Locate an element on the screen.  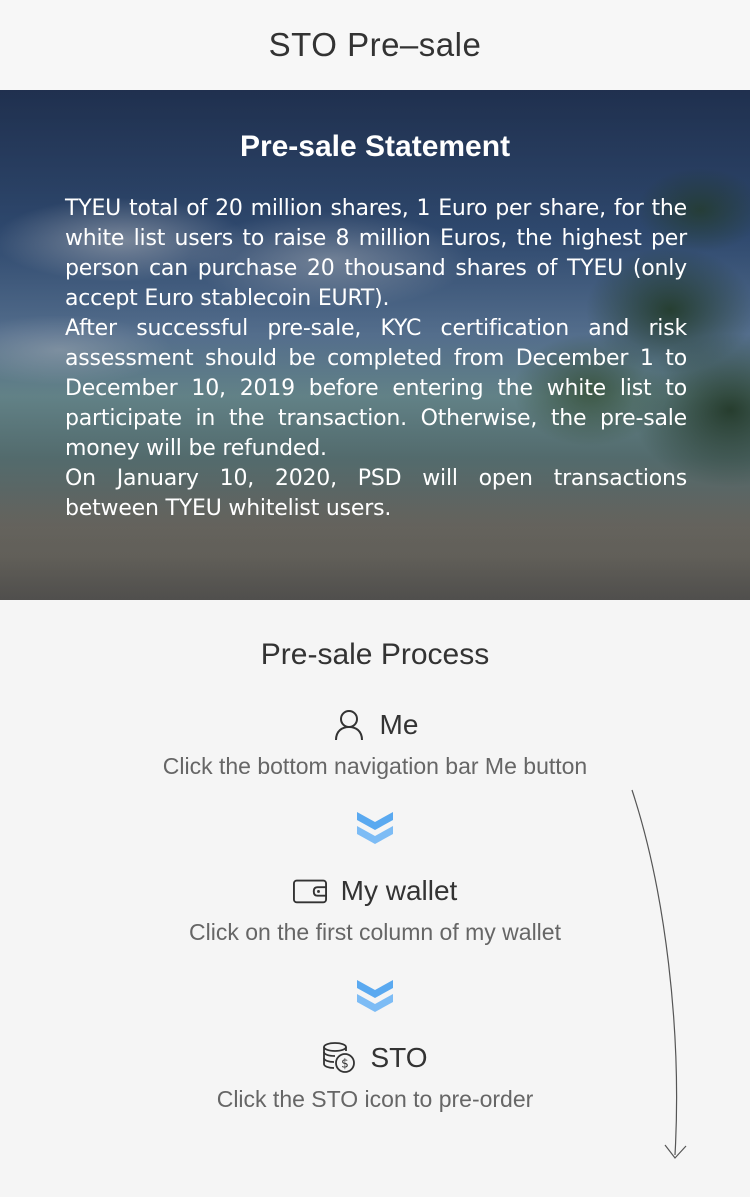
flow-arrow is located at coordinates (659, 974).